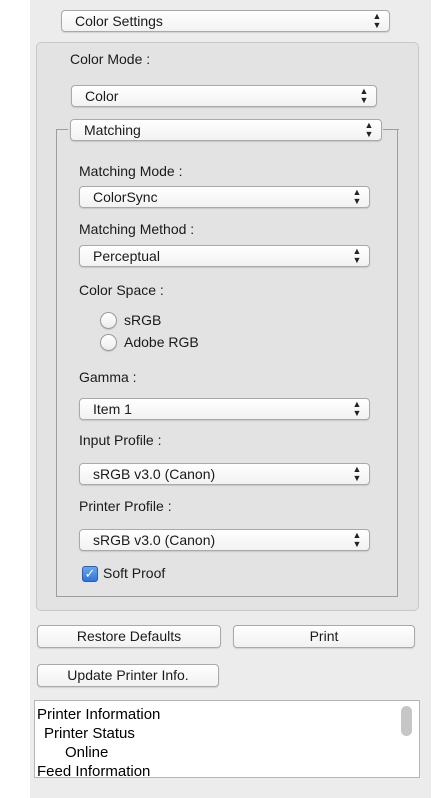  What do you see at coordinates (224, 540) in the screenshot?
I see `printer-profile-popup: sRGB v3.0 (Canon) ▲ ▼` at bounding box center [224, 540].